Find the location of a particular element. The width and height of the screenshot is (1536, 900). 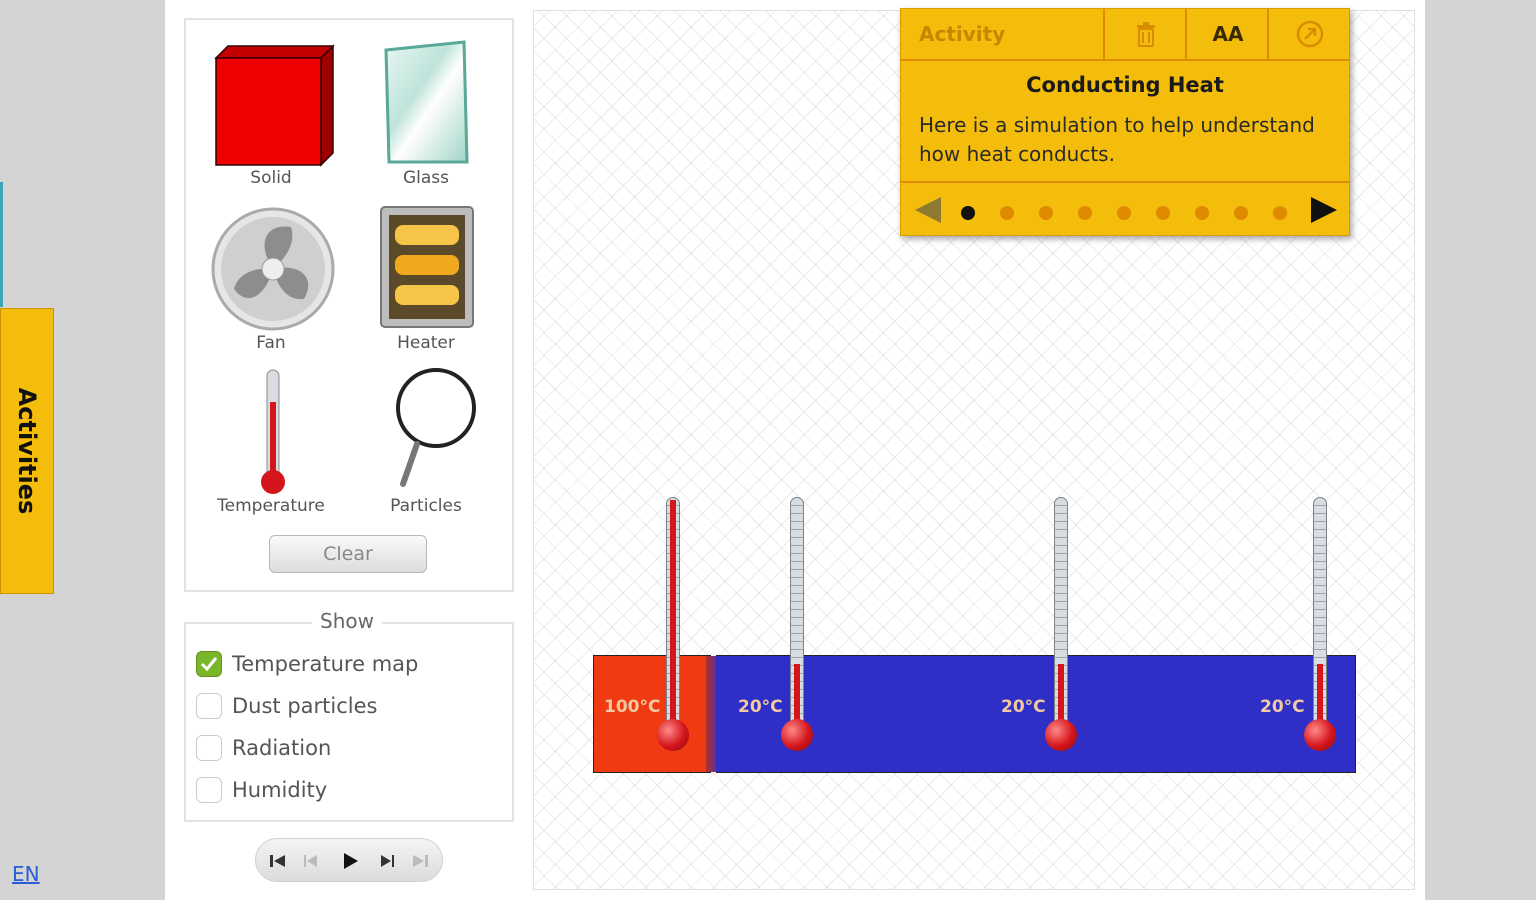

thermometer-icon is located at coordinates (273, 431).